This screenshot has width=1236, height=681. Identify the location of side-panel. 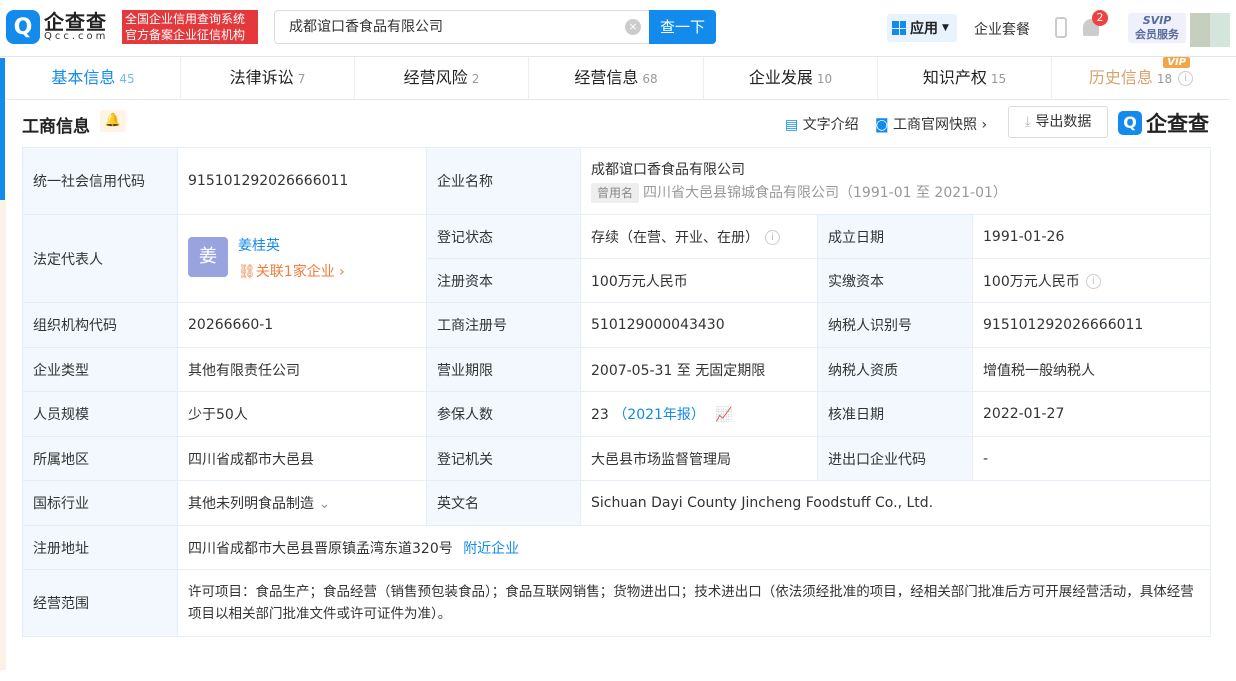
(3, 435).